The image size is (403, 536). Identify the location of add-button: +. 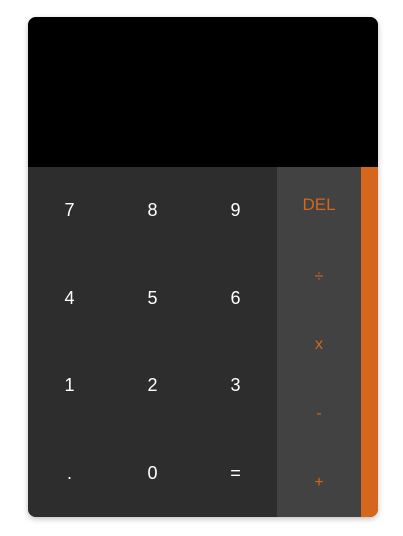
(319, 482).